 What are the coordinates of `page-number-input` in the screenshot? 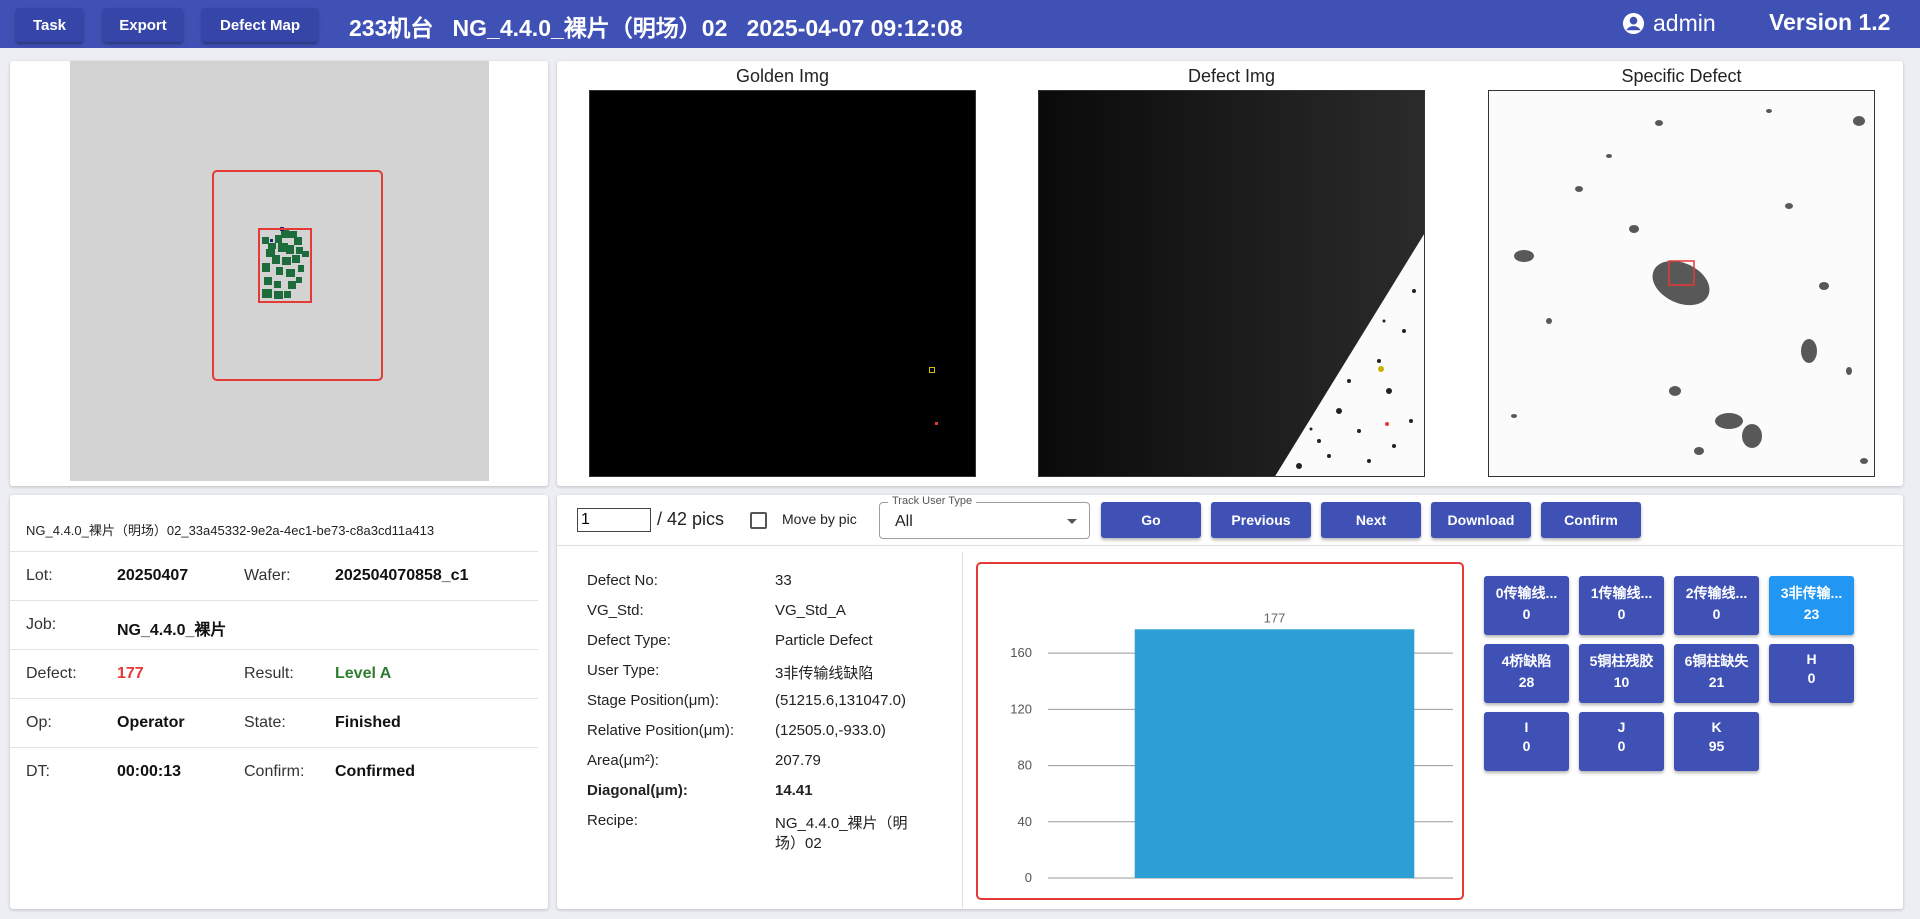 It's located at (614, 520).